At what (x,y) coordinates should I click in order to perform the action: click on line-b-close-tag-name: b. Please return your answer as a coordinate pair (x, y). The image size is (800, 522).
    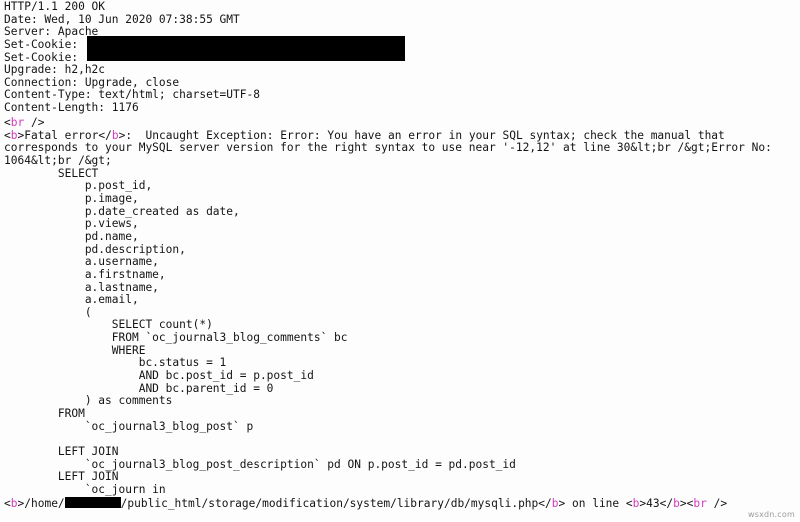
    Looking at the image, I should click on (676, 503).